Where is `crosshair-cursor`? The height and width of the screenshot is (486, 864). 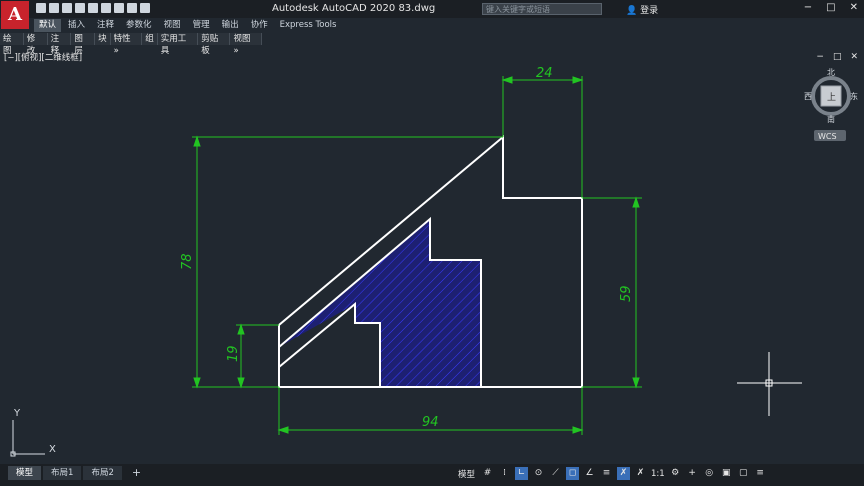 crosshair-cursor is located at coordinates (769, 384).